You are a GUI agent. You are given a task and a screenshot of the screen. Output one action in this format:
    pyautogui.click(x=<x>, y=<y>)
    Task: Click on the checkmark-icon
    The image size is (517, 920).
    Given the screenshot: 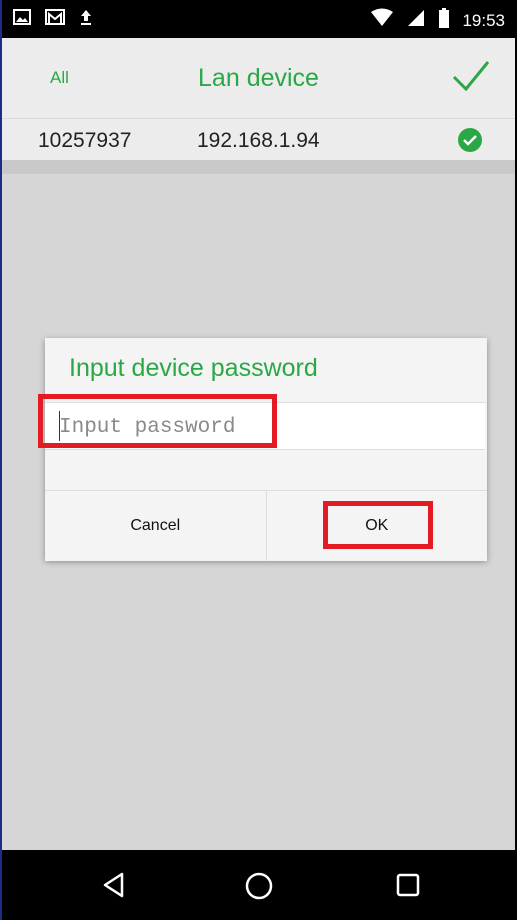 What is the action you would take?
    pyautogui.click(x=471, y=78)
    